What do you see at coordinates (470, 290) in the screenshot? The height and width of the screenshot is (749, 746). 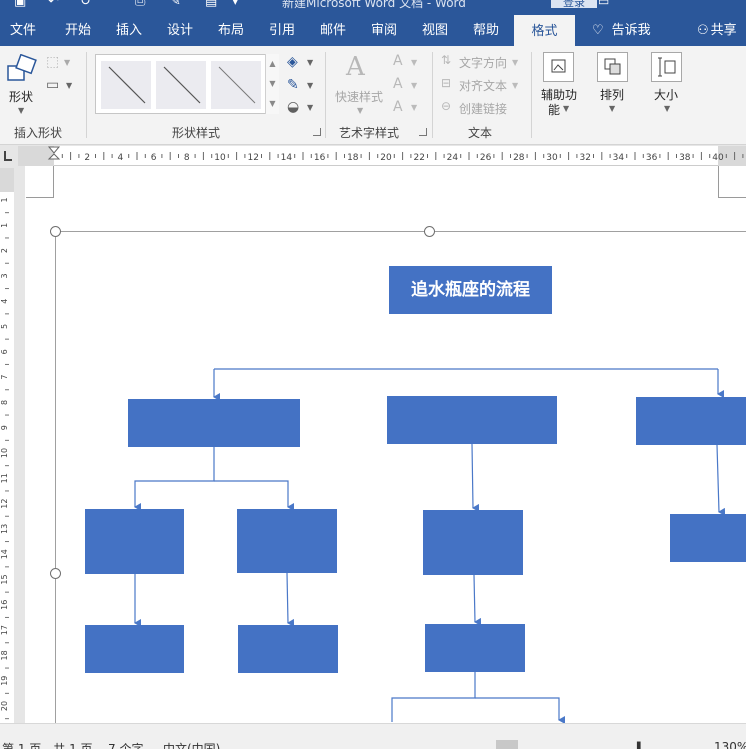 I see `flowchart-title-box: 追水瓶座的流程` at bounding box center [470, 290].